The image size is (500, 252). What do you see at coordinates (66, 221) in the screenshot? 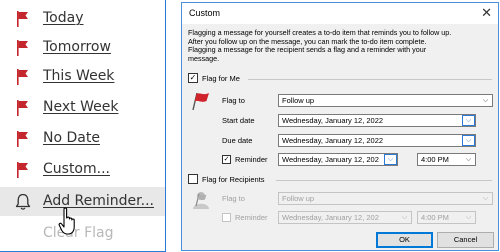
I see `hand-cursor-icon` at bounding box center [66, 221].